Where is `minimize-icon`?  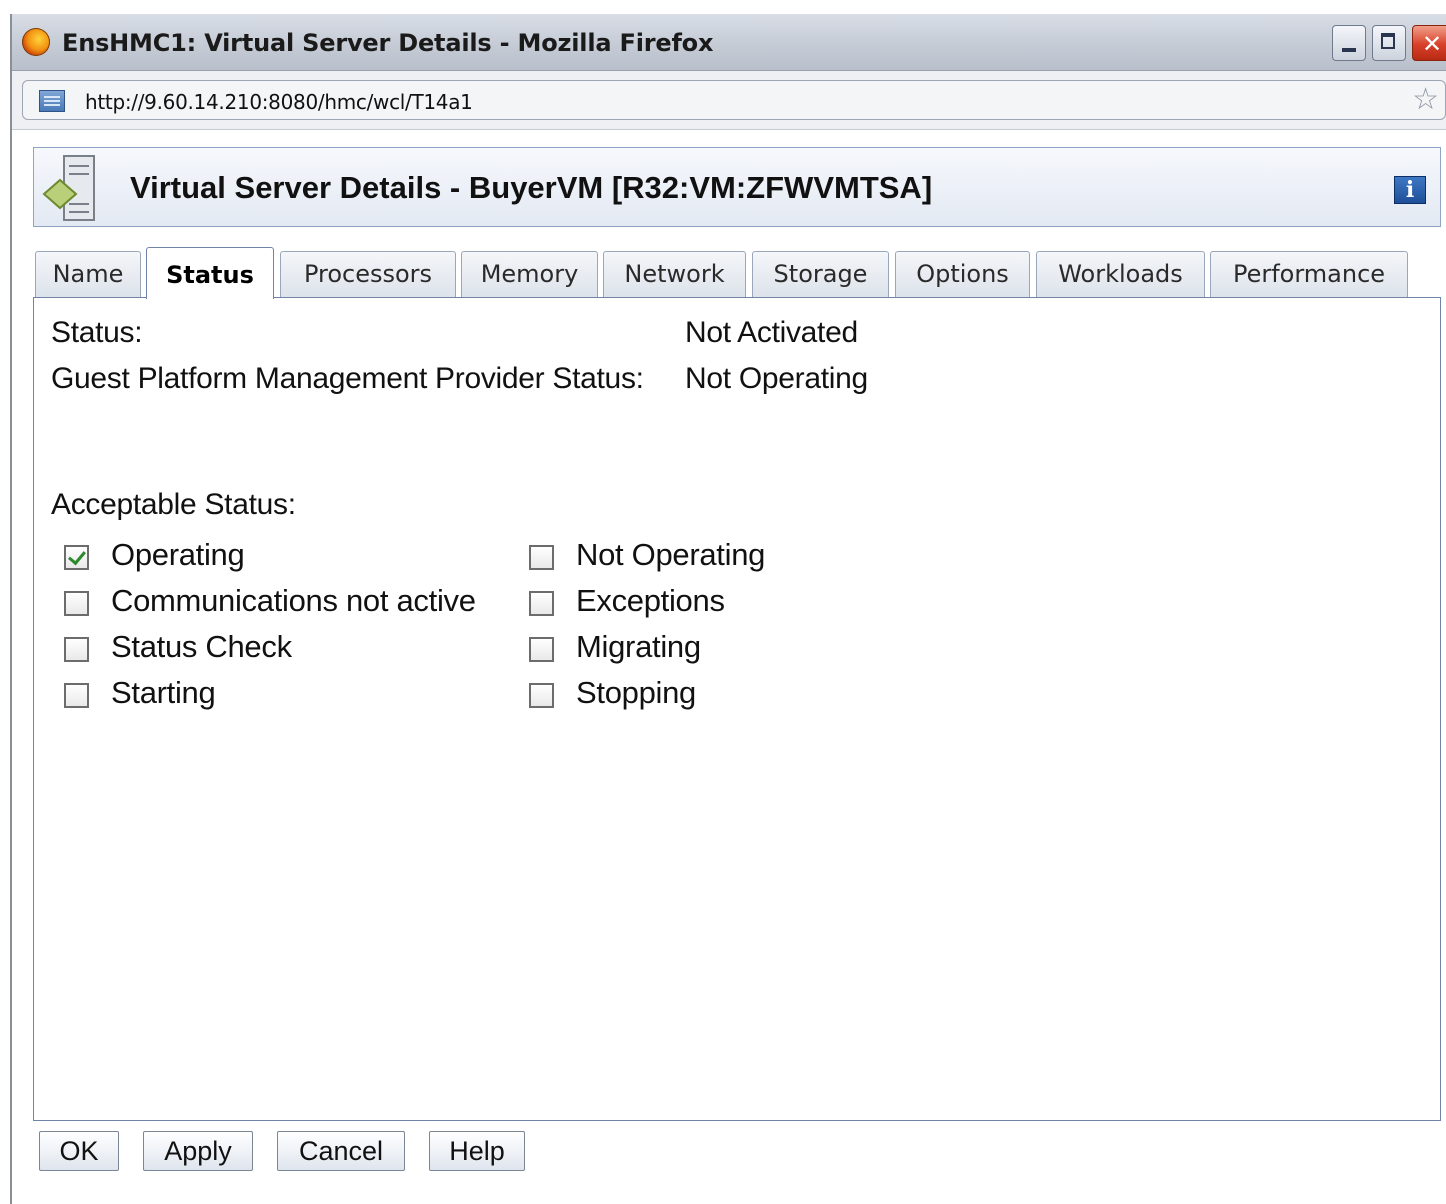
minimize-icon is located at coordinates (1349, 50).